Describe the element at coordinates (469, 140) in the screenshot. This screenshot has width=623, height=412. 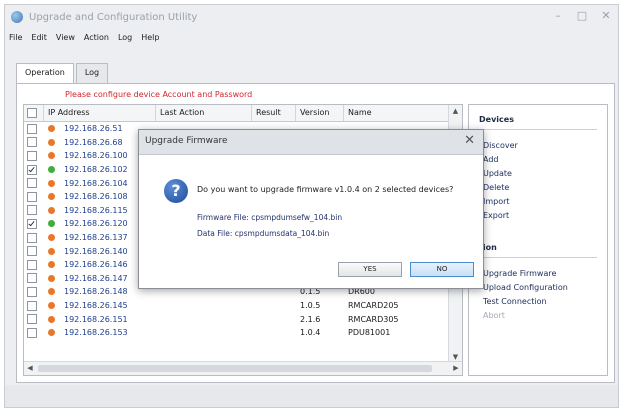
I see `dialog-close-icon: ✕` at that location.